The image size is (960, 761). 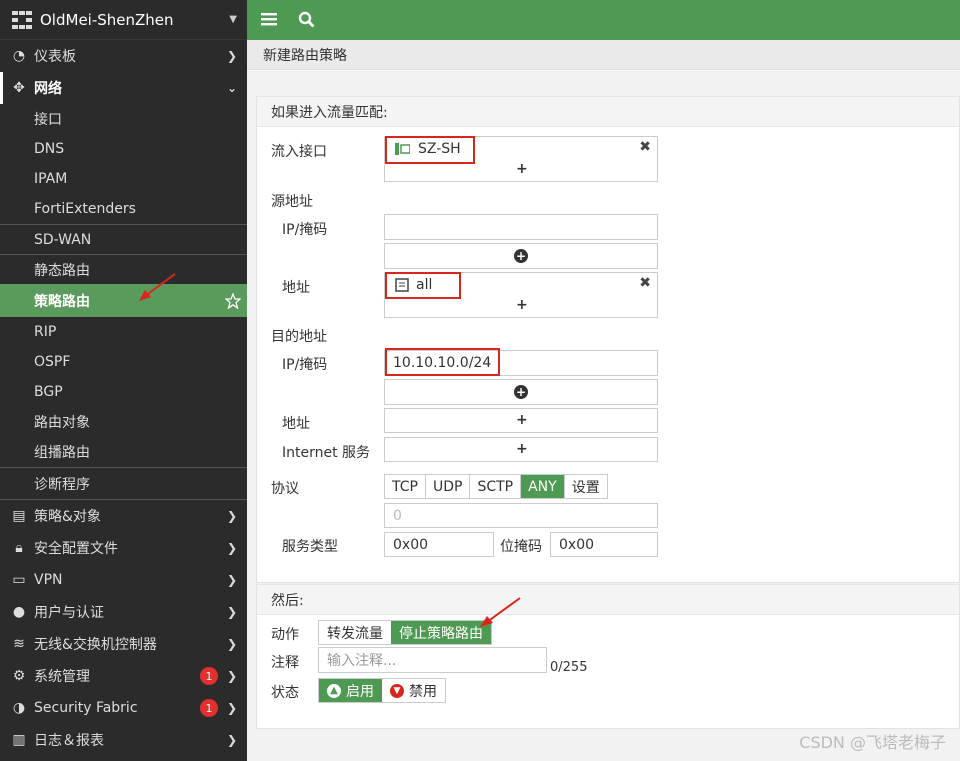 What do you see at coordinates (123, 269) in the screenshot?
I see `sidebar-sub-static-routes: 静态路由` at bounding box center [123, 269].